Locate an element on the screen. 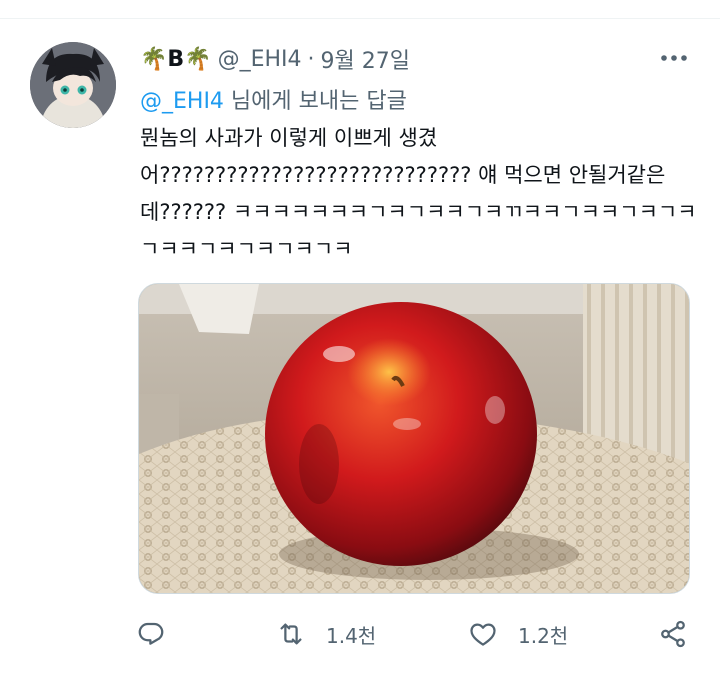  tweet-actions: 1.4천 1.2천 is located at coordinates (360, 634).